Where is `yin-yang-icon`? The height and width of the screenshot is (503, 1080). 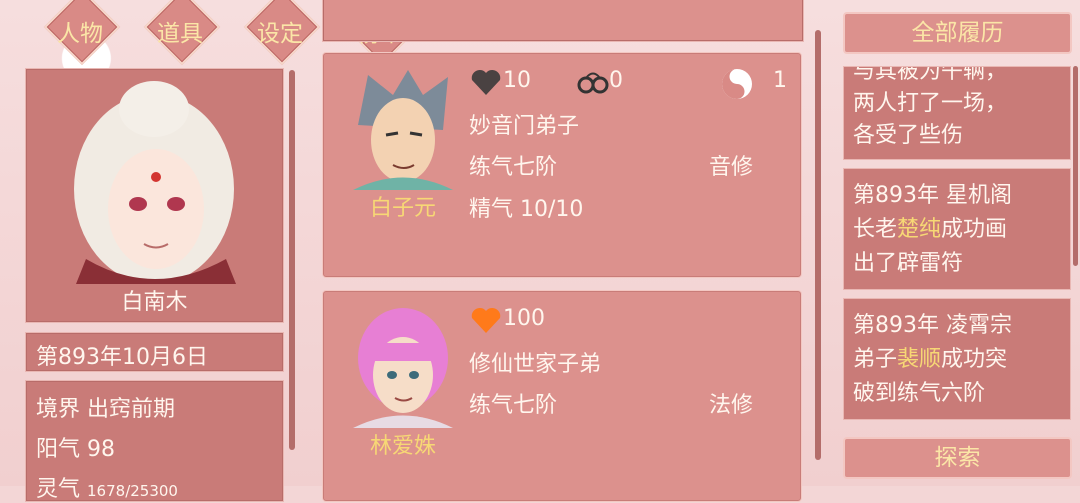
yin-yang-icon is located at coordinates (737, 84).